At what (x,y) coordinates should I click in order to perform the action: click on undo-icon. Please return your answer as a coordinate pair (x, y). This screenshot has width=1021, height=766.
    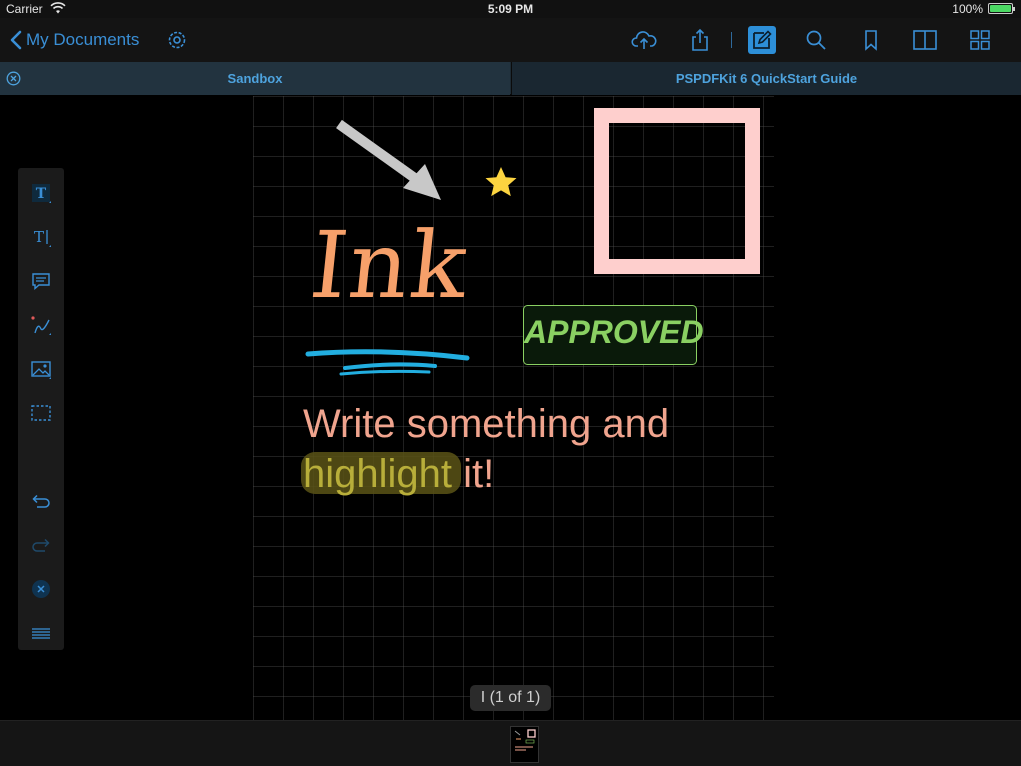
    Looking at the image, I should click on (41, 501).